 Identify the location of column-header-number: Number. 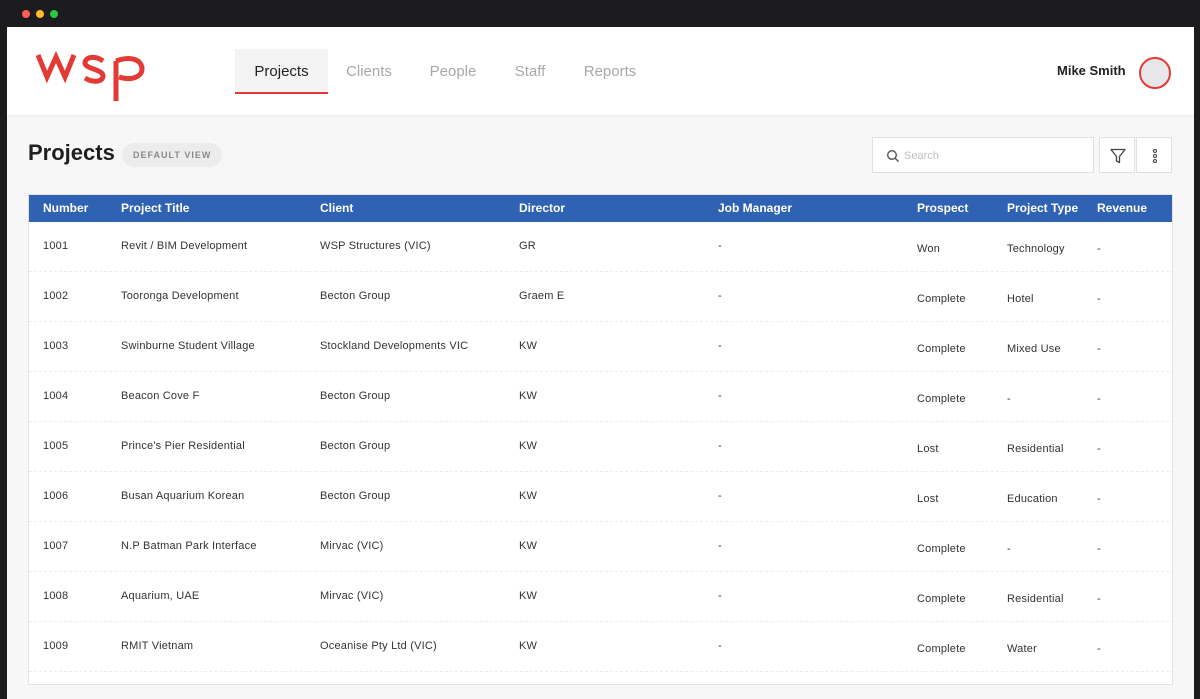
(65, 208).